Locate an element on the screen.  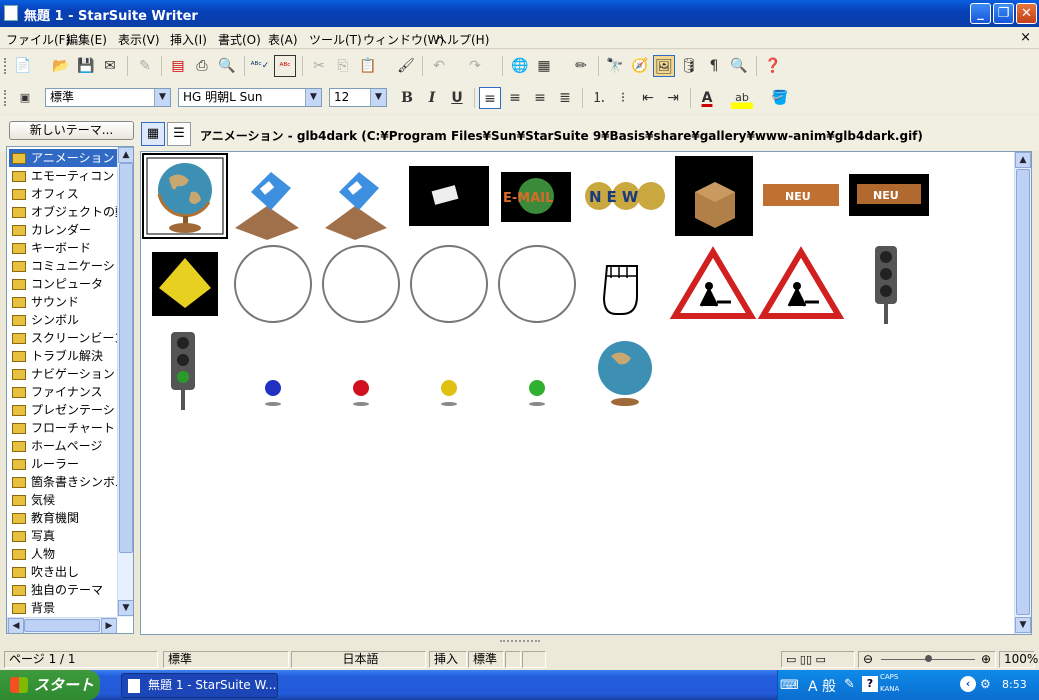
page-style: 標準 is located at coordinates (226, 659).